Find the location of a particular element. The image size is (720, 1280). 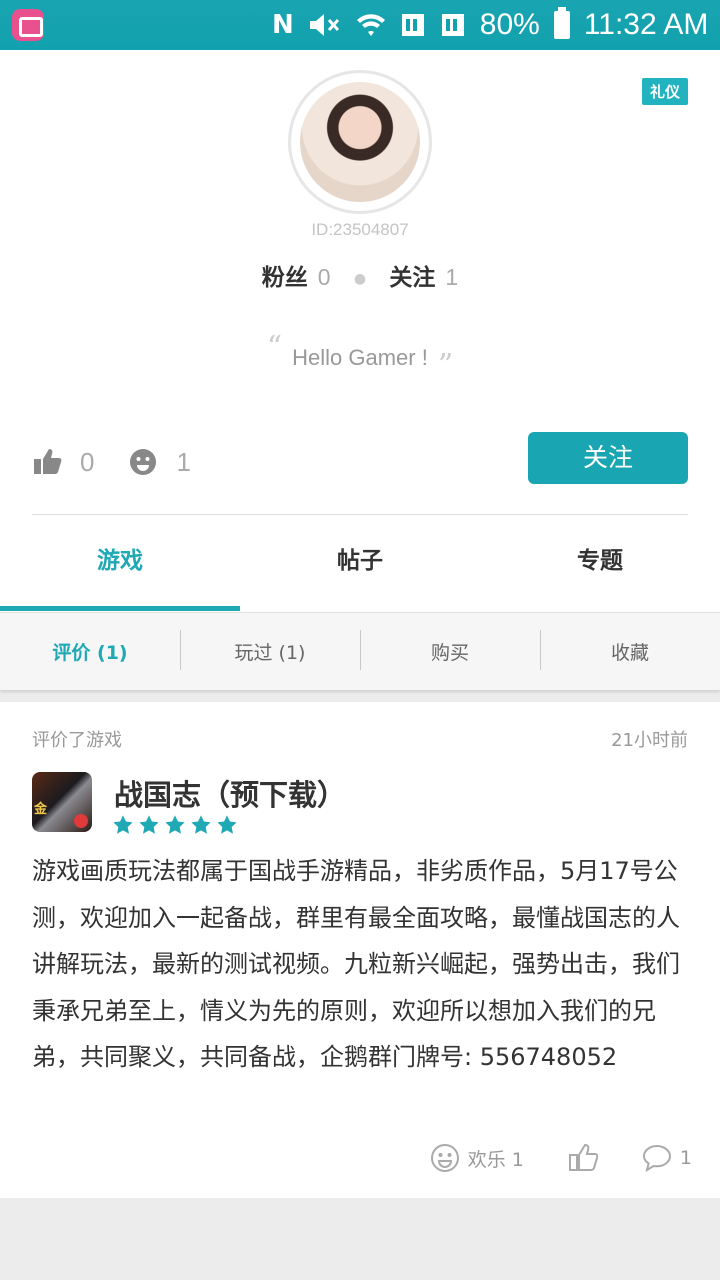

subtab-played: 玩过 (1) is located at coordinates (270, 650).